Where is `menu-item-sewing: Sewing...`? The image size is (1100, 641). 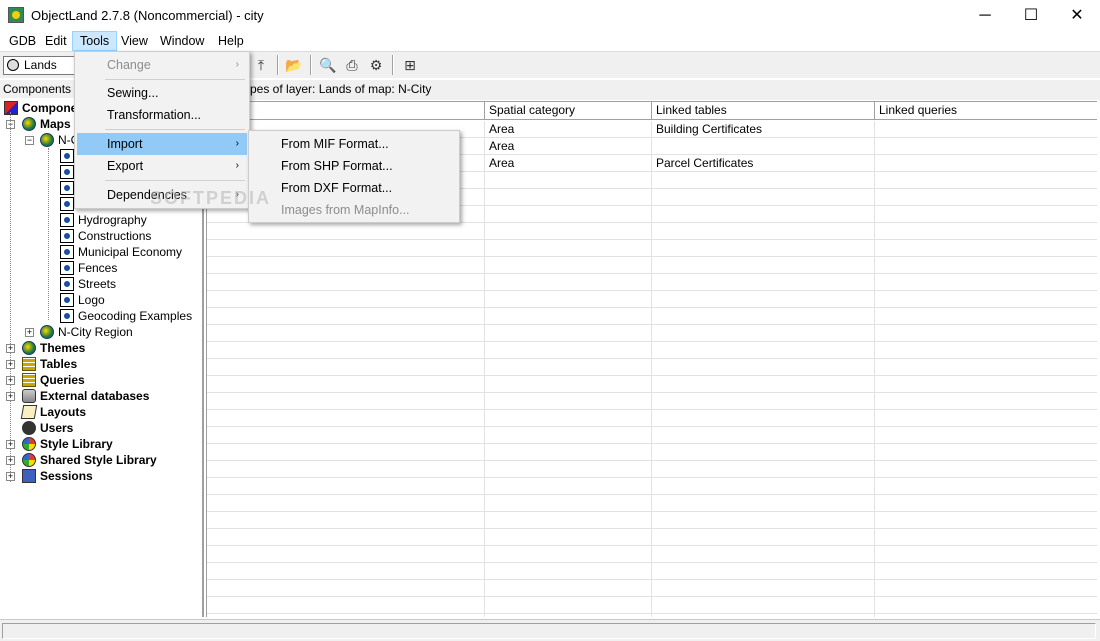 menu-item-sewing: Sewing... is located at coordinates (162, 93).